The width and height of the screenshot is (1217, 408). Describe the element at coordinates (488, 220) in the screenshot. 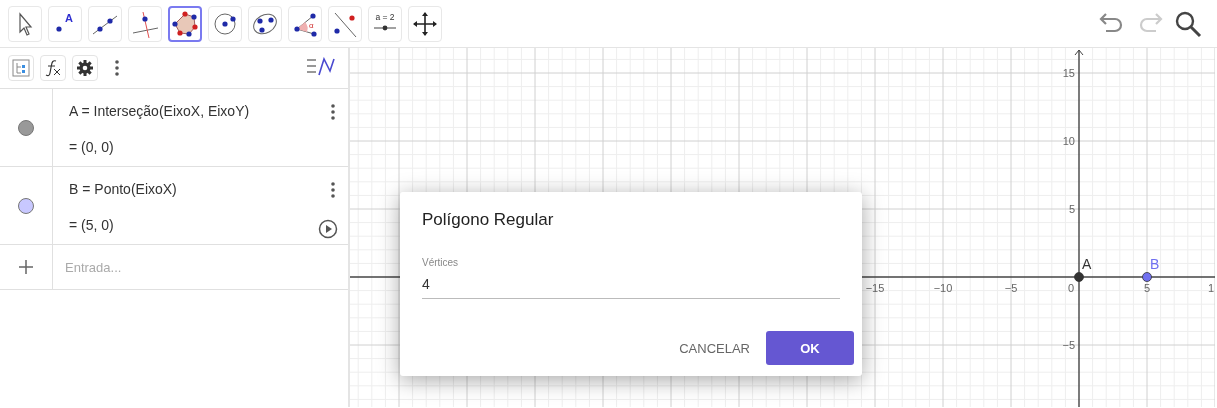

I see `dialog-title: Polígono Regular` at that location.